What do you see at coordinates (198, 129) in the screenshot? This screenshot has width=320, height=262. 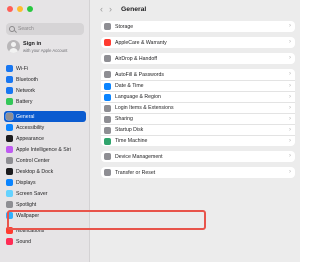 I see `settings-row-startup-disk: Startup Disk ›` at bounding box center [198, 129].